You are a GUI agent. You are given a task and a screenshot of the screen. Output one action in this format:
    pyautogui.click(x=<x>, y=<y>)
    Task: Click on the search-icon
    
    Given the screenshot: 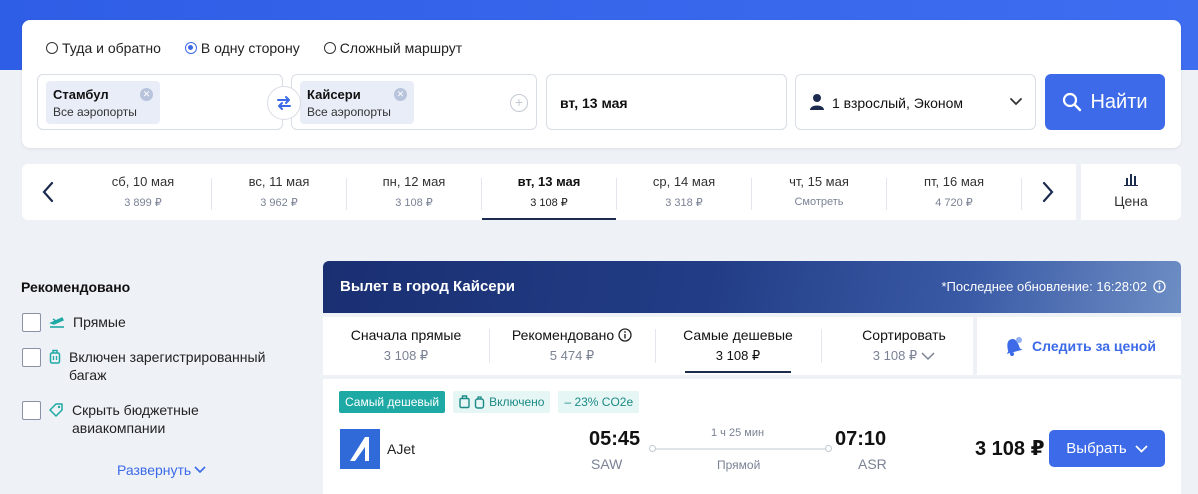 What is the action you would take?
    pyautogui.click(x=1072, y=102)
    